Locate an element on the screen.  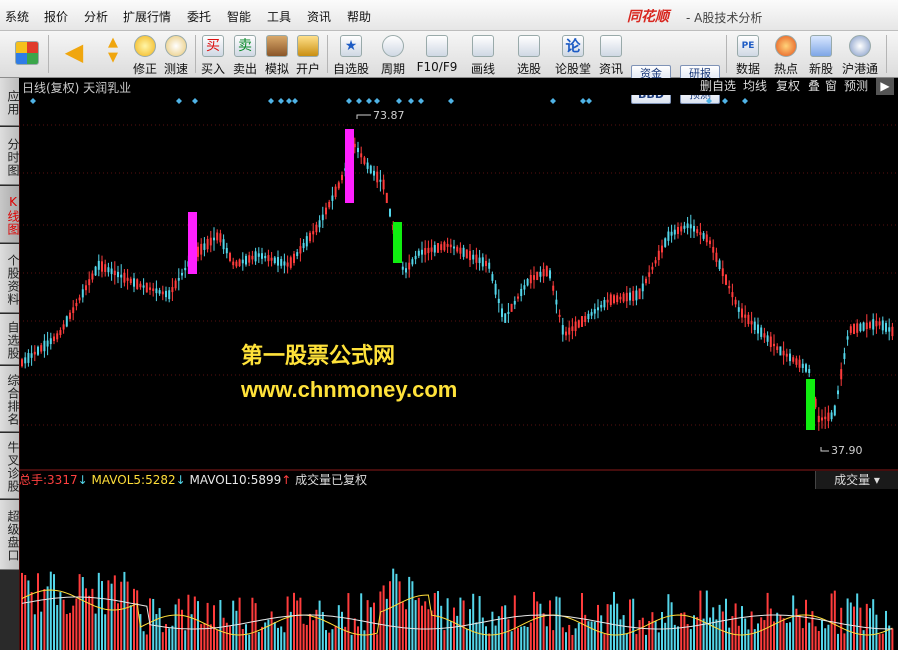
menu-tools: 工具 is located at coordinates (279, 16).